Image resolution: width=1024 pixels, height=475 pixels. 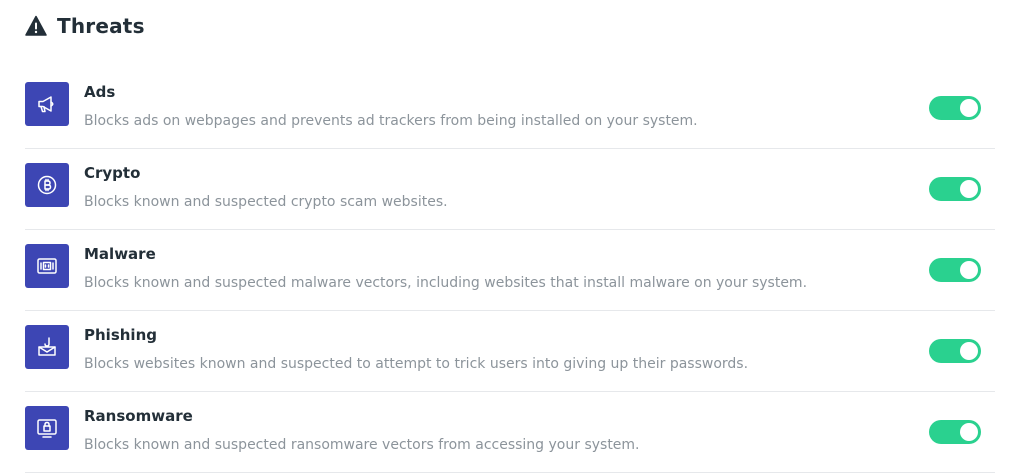 I want to click on phishing-envelope-icon, so click(x=47, y=346).